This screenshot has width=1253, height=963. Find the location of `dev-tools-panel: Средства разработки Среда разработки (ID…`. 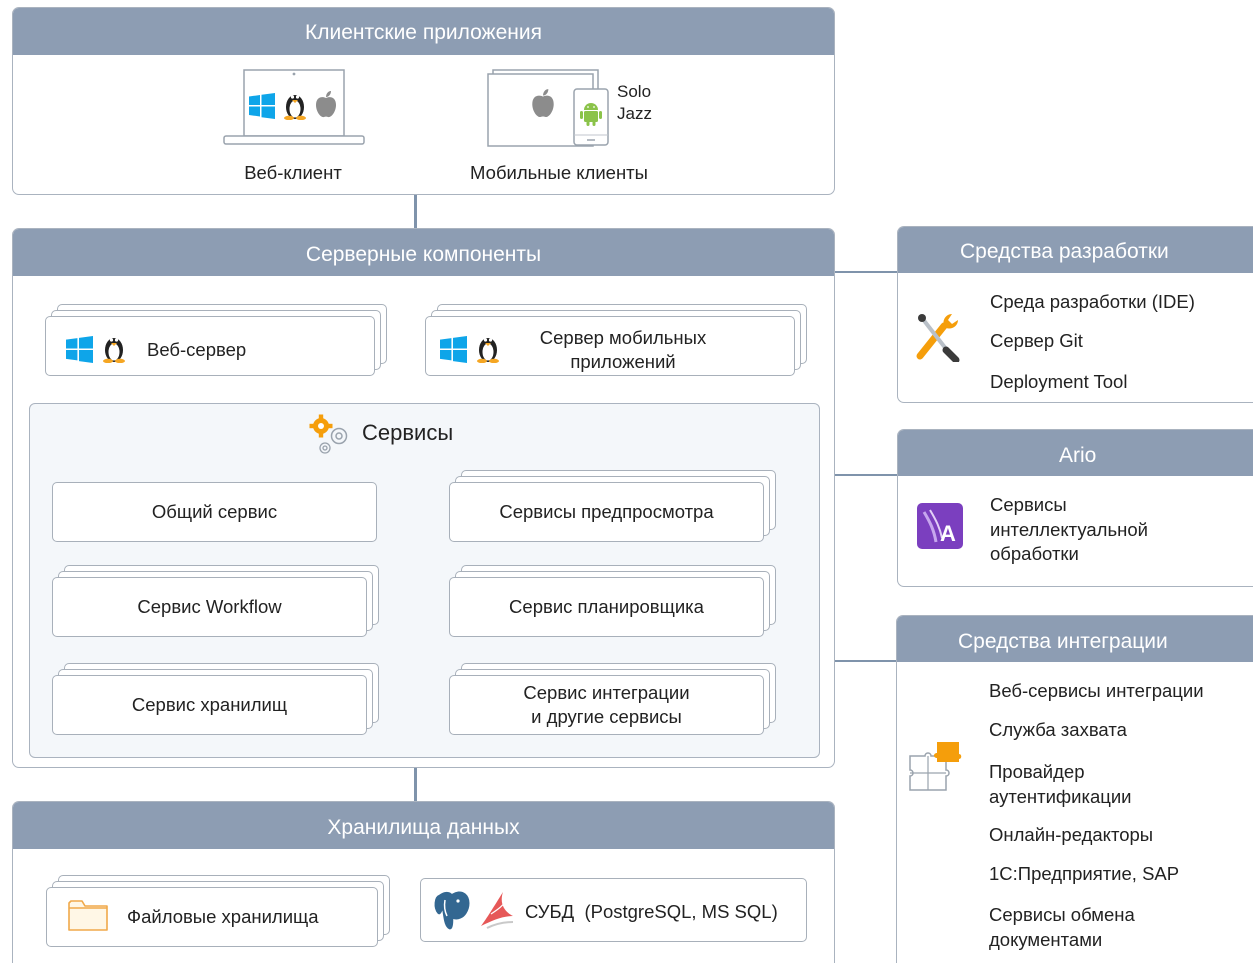

dev-tools-panel: Средства разработки Среда разработки (ID… is located at coordinates (1075, 314).